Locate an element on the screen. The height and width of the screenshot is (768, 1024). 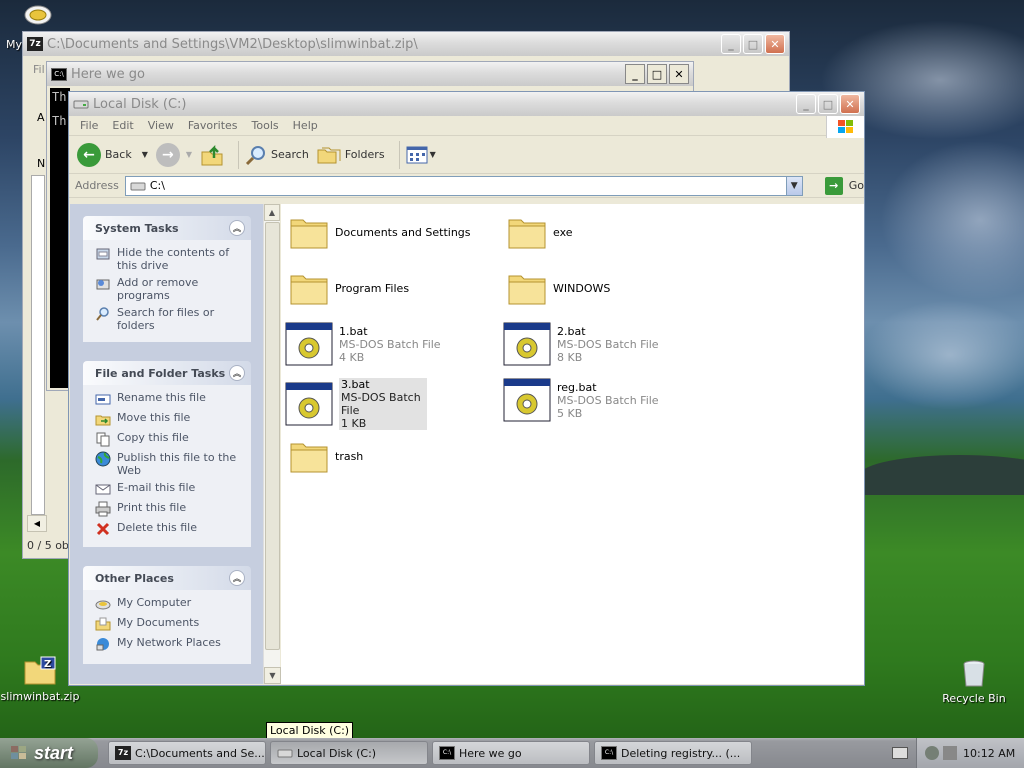
task-copy: Copy this file is located at coordinates (169, 439).